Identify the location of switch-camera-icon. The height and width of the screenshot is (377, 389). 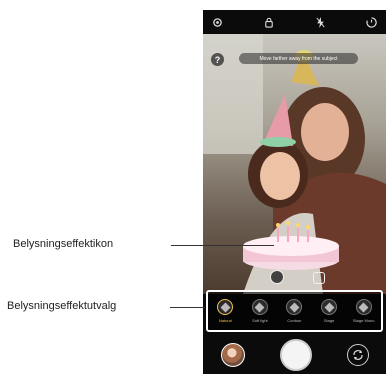
(357, 355).